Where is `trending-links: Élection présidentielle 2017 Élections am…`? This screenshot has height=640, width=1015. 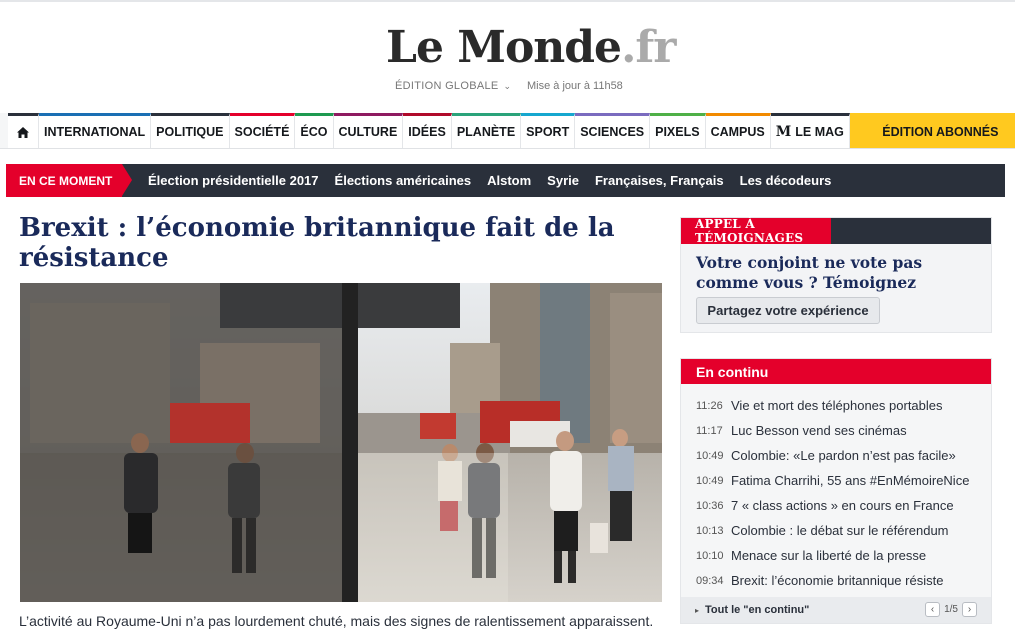 trending-links: Élection présidentielle 2017 Élections am… is located at coordinates (497, 180).